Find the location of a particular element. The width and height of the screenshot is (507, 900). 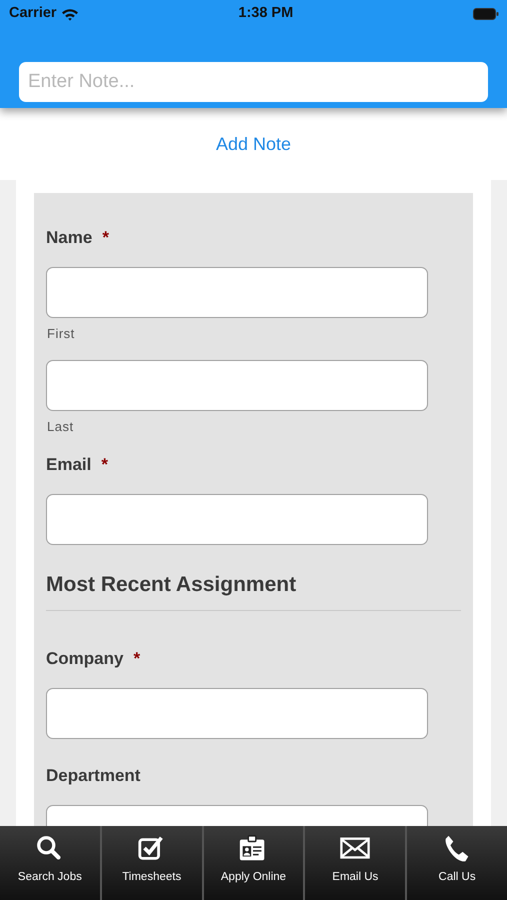

field-sublabel: Last is located at coordinates (61, 427).